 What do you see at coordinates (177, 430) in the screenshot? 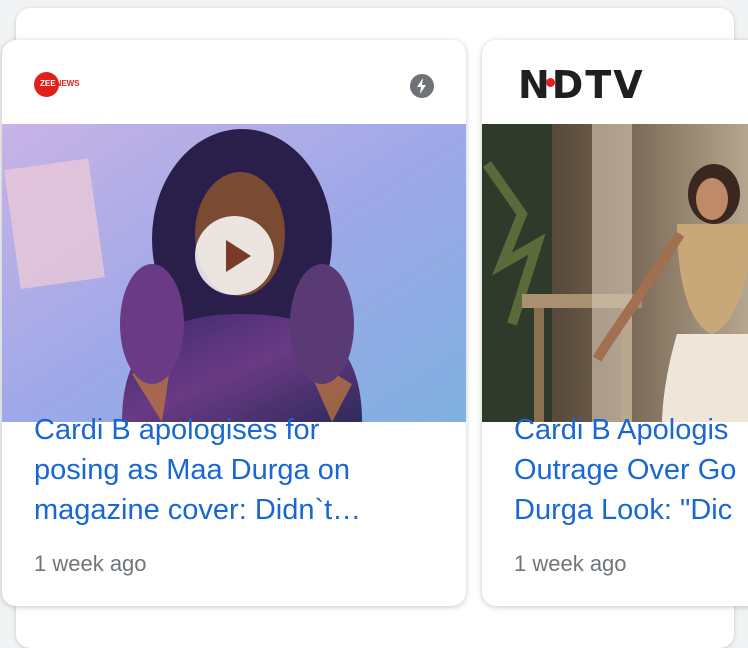
I see `title-line: Cardi B apologises for` at bounding box center [177, 430].